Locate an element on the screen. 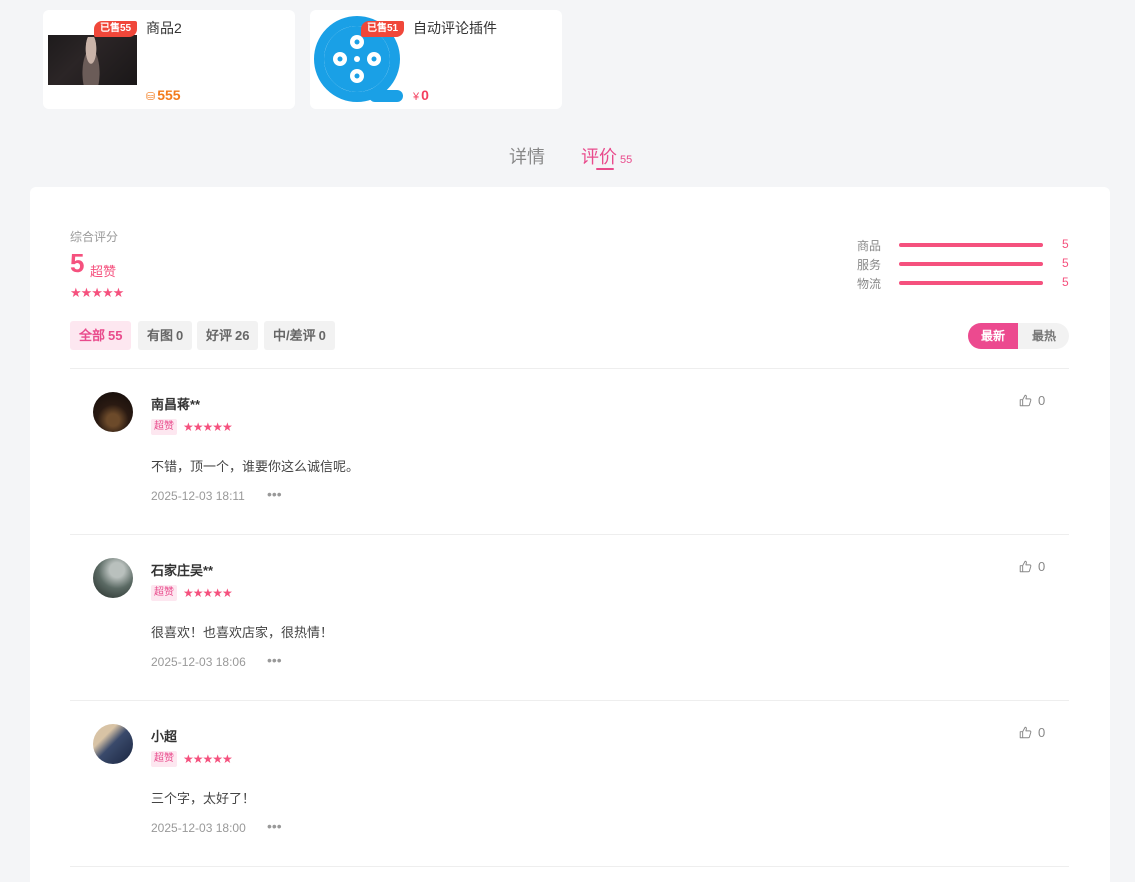 The width and height of the screenshot is (1135, 882). product-card-1: 已售55 商品2 ⛁ 555 is located at coordinates (169, 59).